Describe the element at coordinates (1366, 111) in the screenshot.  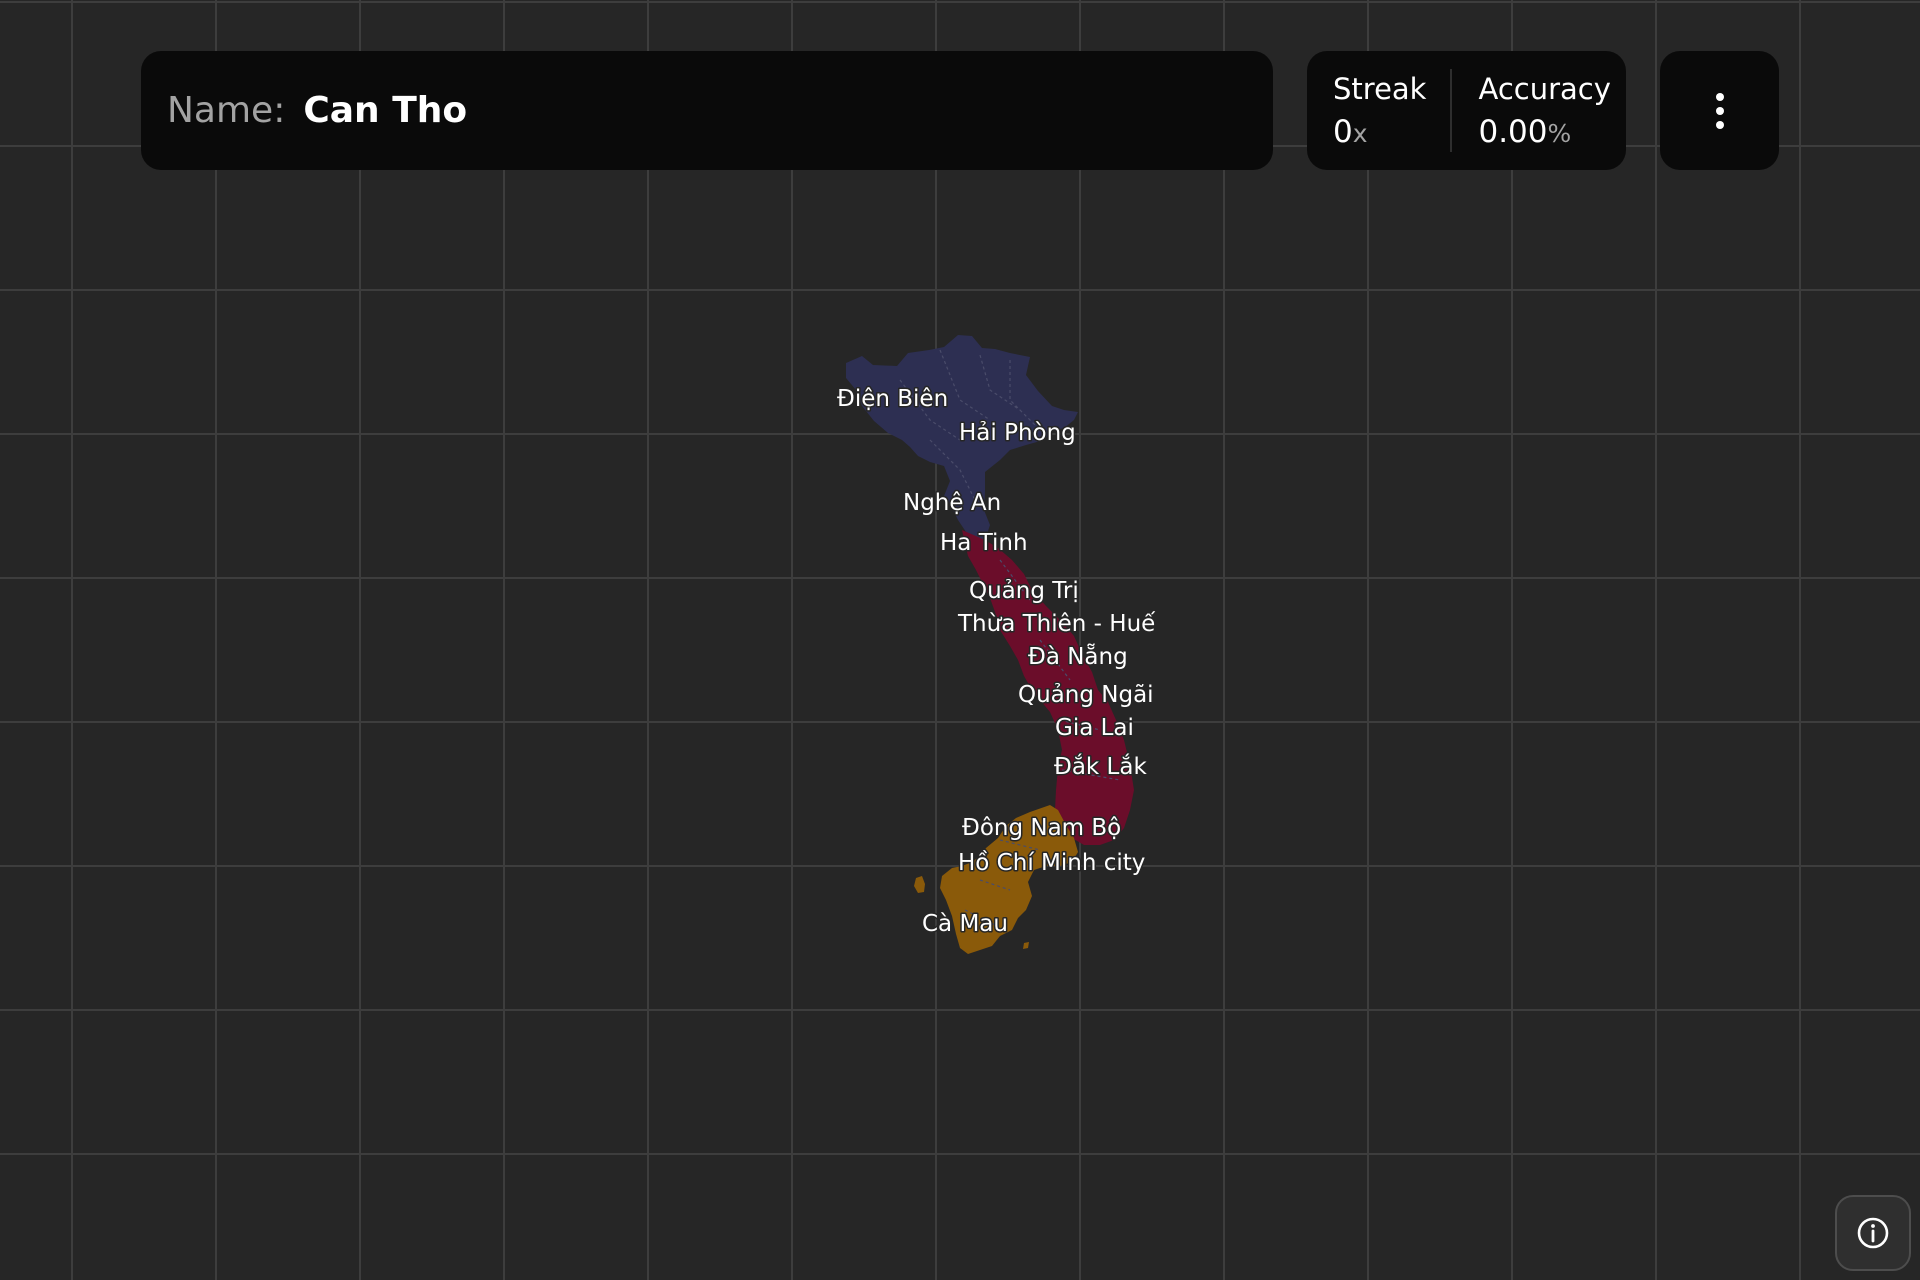
I see `streak-stat: Streak 0x` at that location.